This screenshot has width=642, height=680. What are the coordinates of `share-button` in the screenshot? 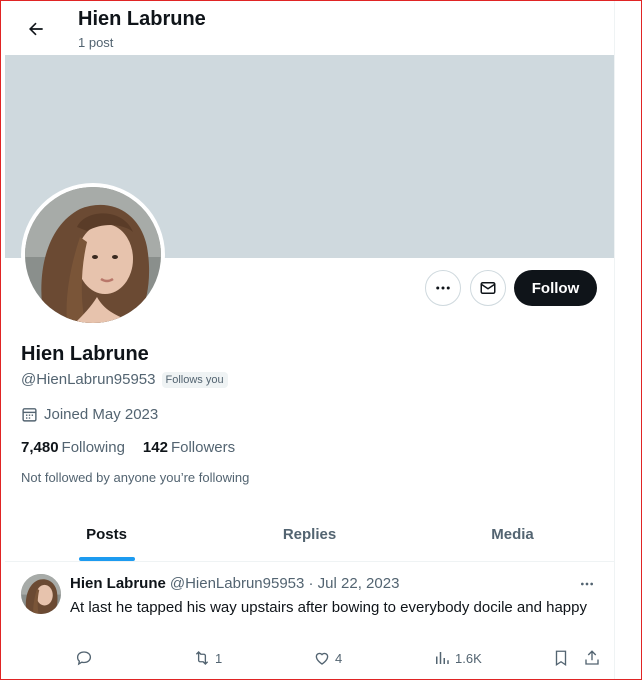 It's located at (592, 658).